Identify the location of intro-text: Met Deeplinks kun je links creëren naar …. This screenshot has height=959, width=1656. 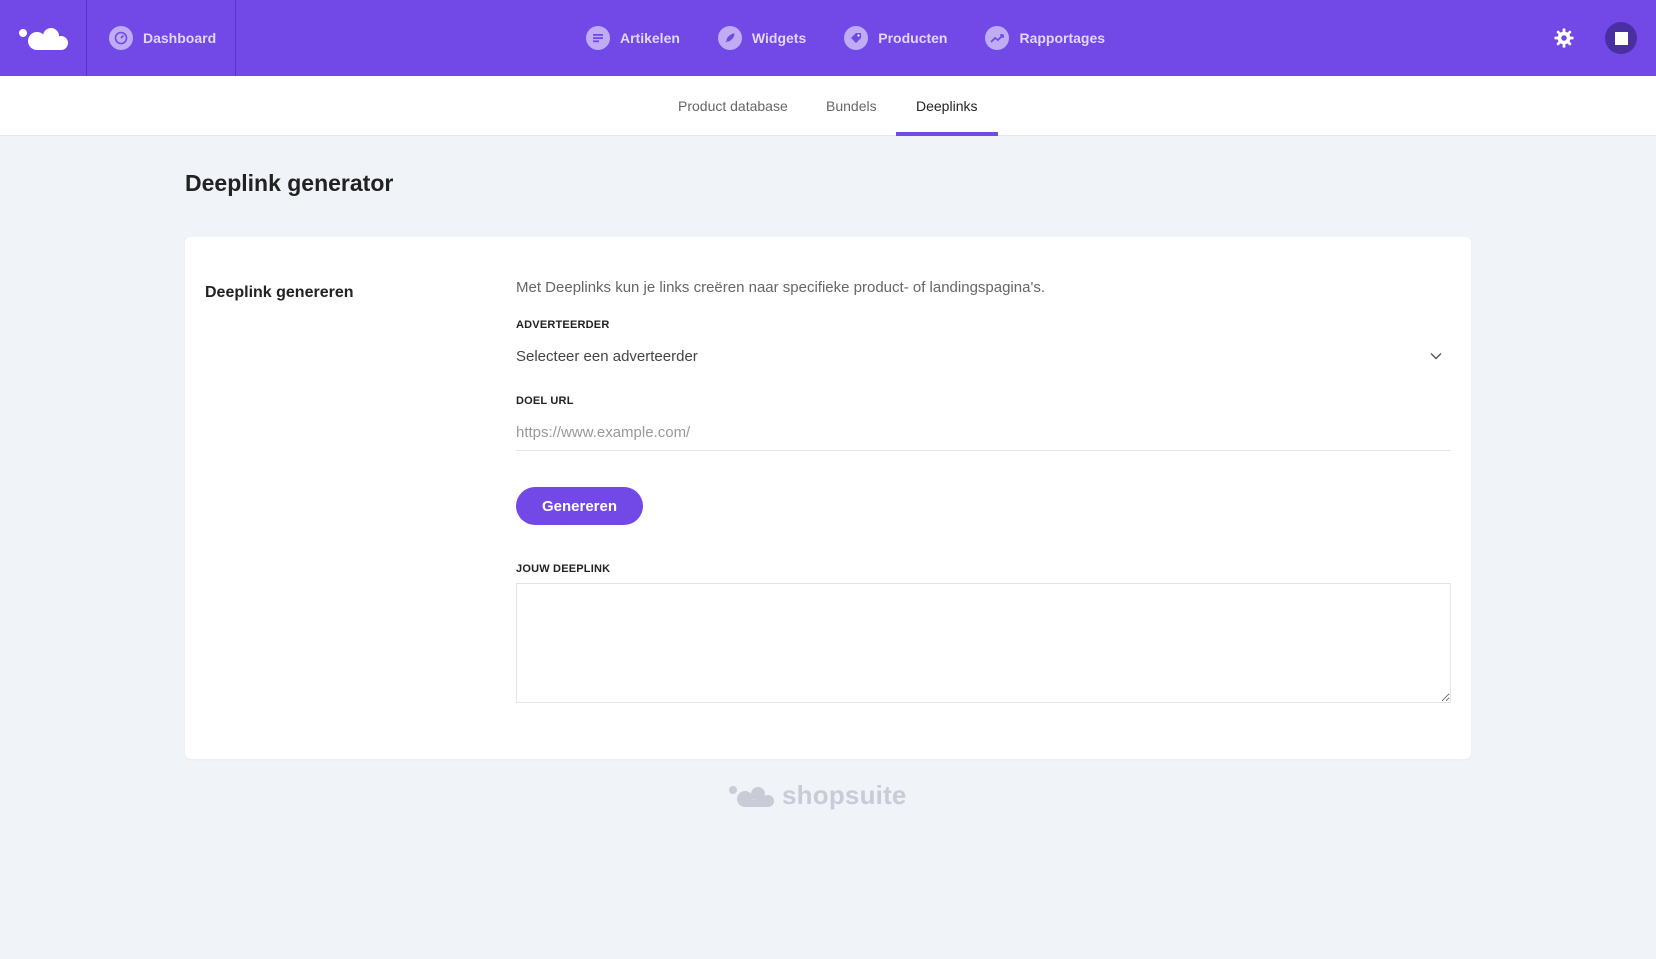
(780, 287).